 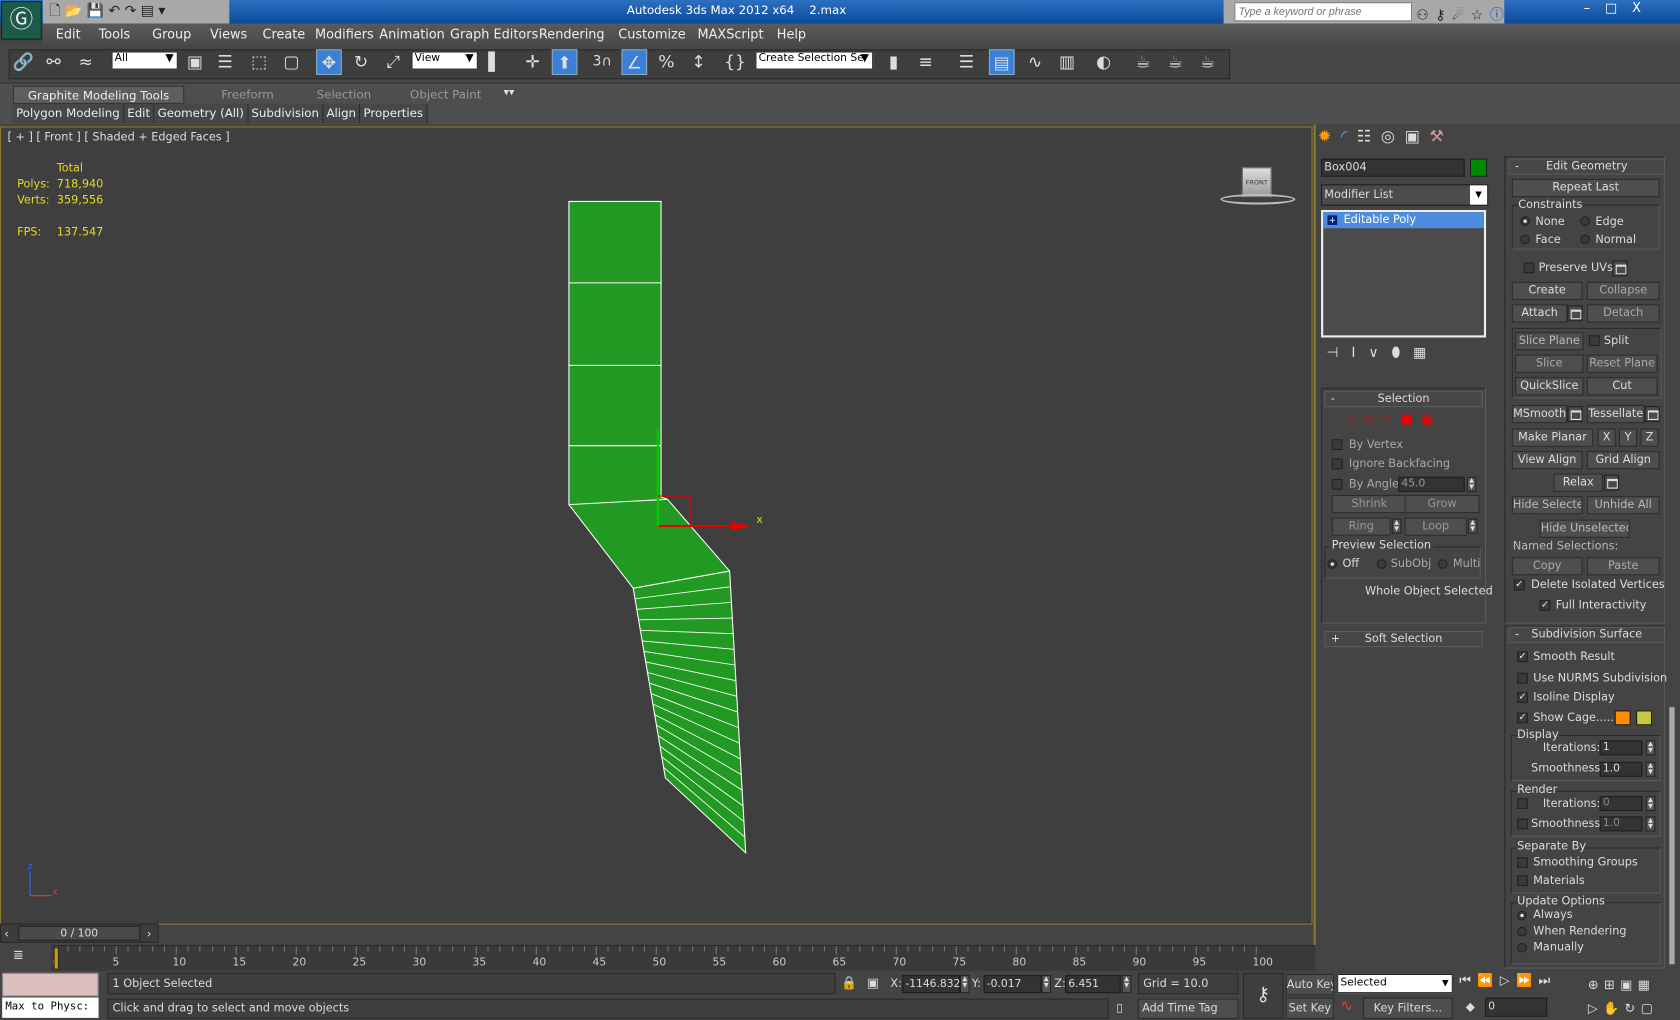 I want to click on maxscript-listener, so click(x=50, y=984).